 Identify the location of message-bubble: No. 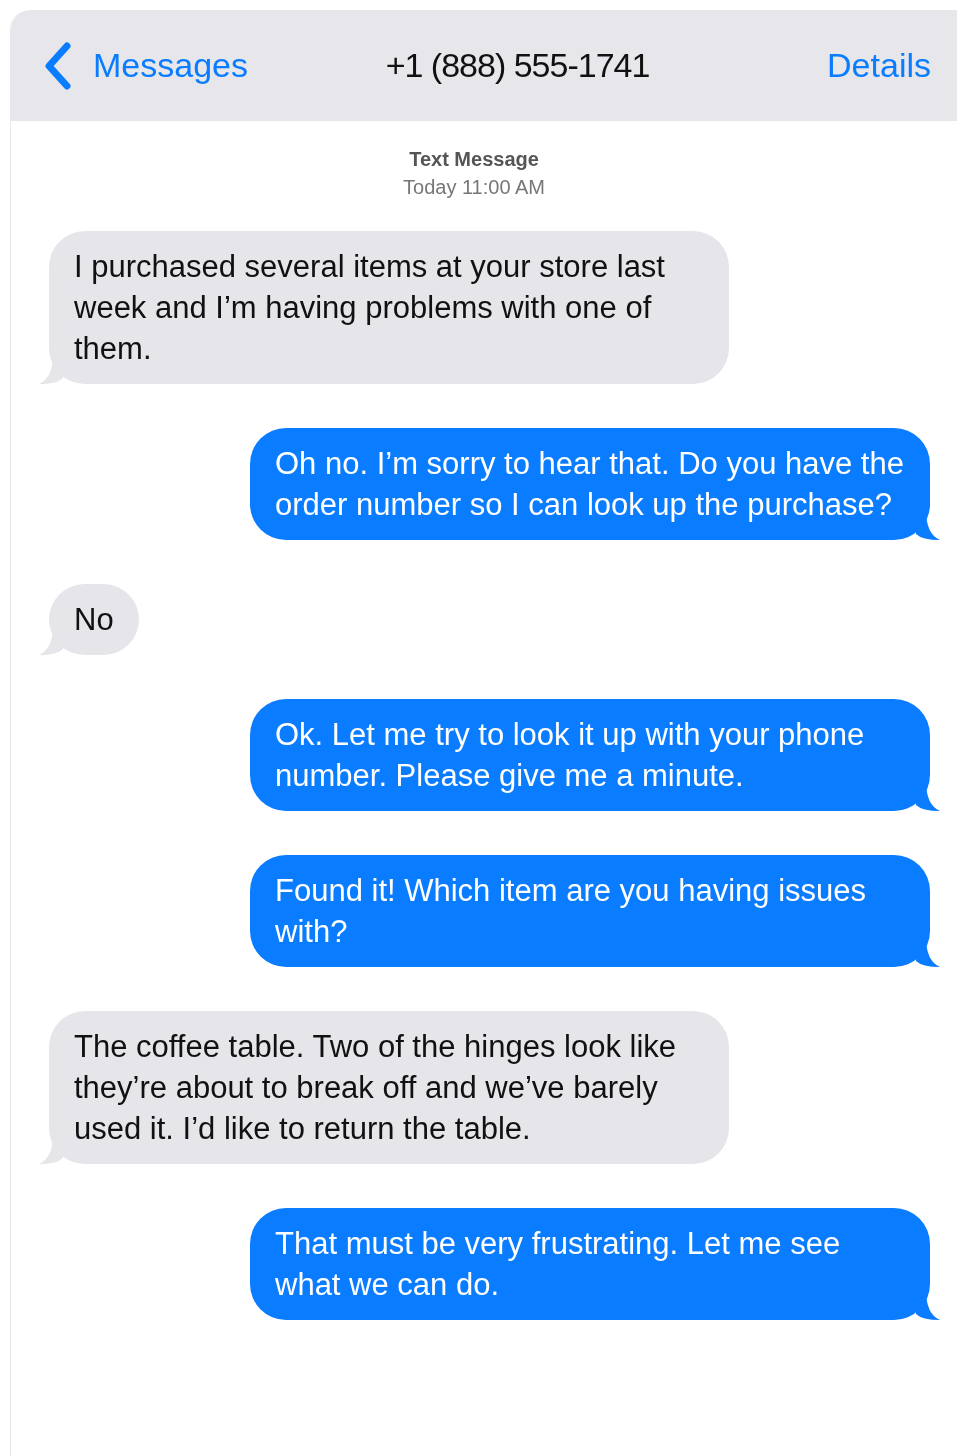
(94, 619).